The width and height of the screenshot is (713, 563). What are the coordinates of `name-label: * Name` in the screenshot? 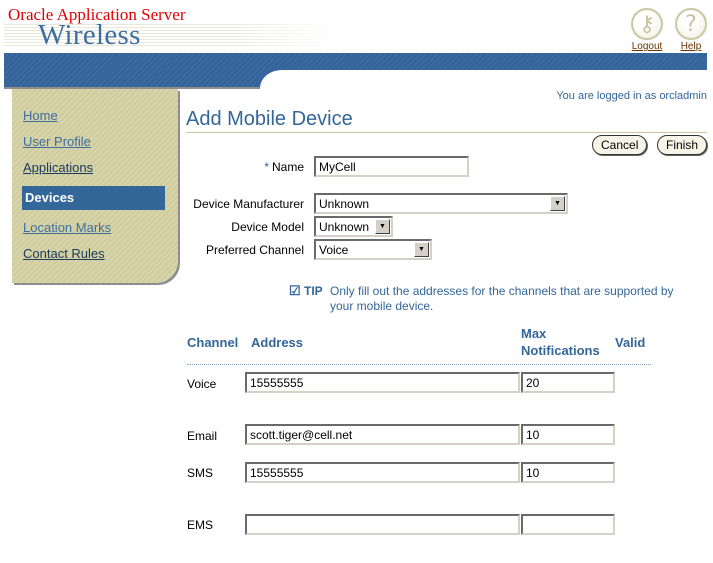 It's located at (284, 167).